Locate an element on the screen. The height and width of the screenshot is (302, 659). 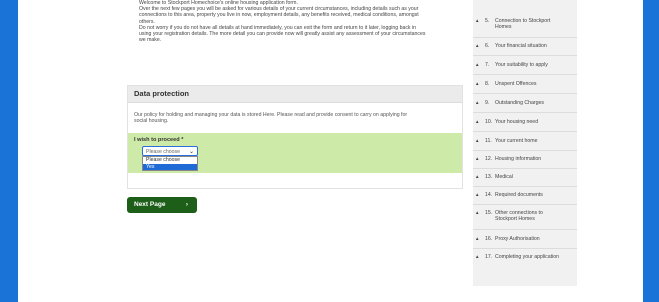
proceed-label: I wish to proceed * is located at coordinates (159, 140).